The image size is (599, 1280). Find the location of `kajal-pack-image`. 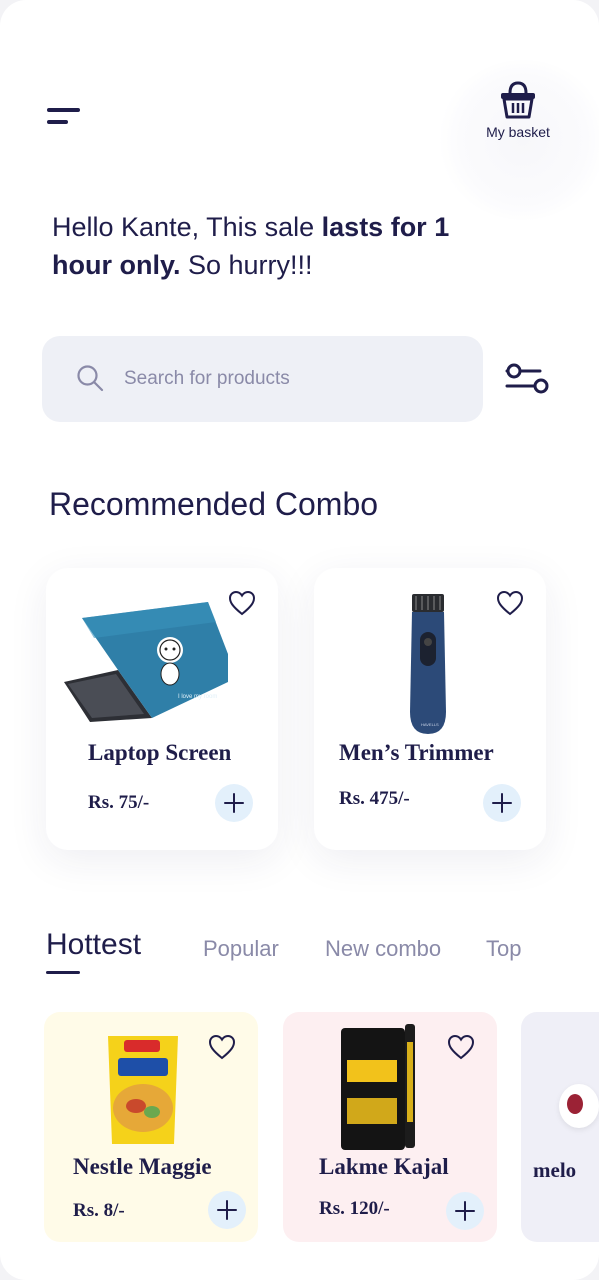

kajal-pack-image is located at coordinates (378, 1087).